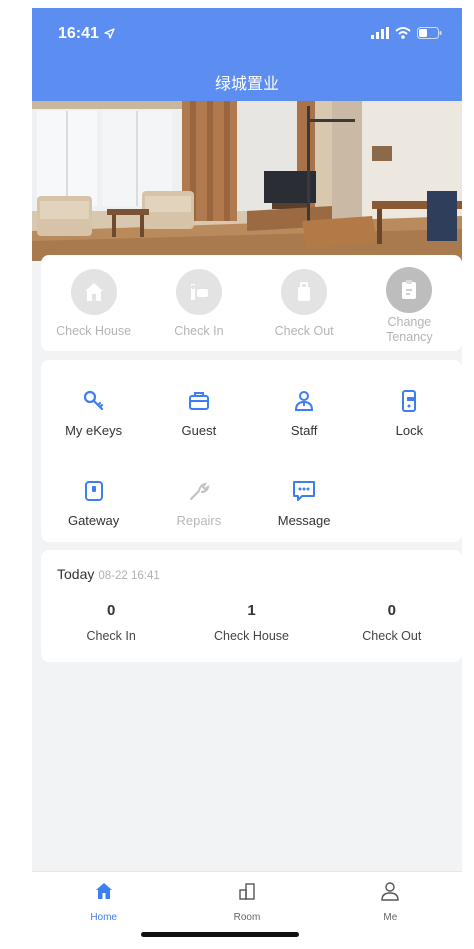 Image resolution: width=474 pixels, height=949 pixels. I want to click on tab-home: Home, so click(103, 910).